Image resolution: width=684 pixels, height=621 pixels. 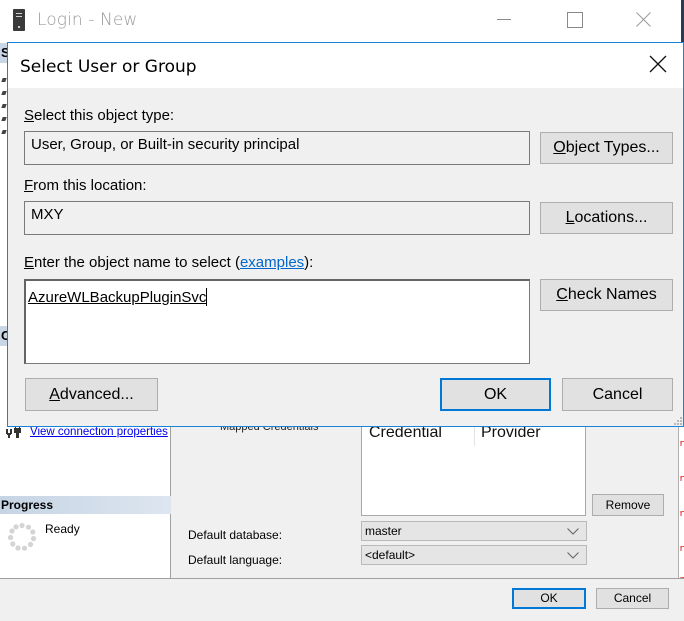 What do you see at coordinates (628, 505) in the screenshot?
I see `remove-button: Remove` at bounding box center [628, 505].